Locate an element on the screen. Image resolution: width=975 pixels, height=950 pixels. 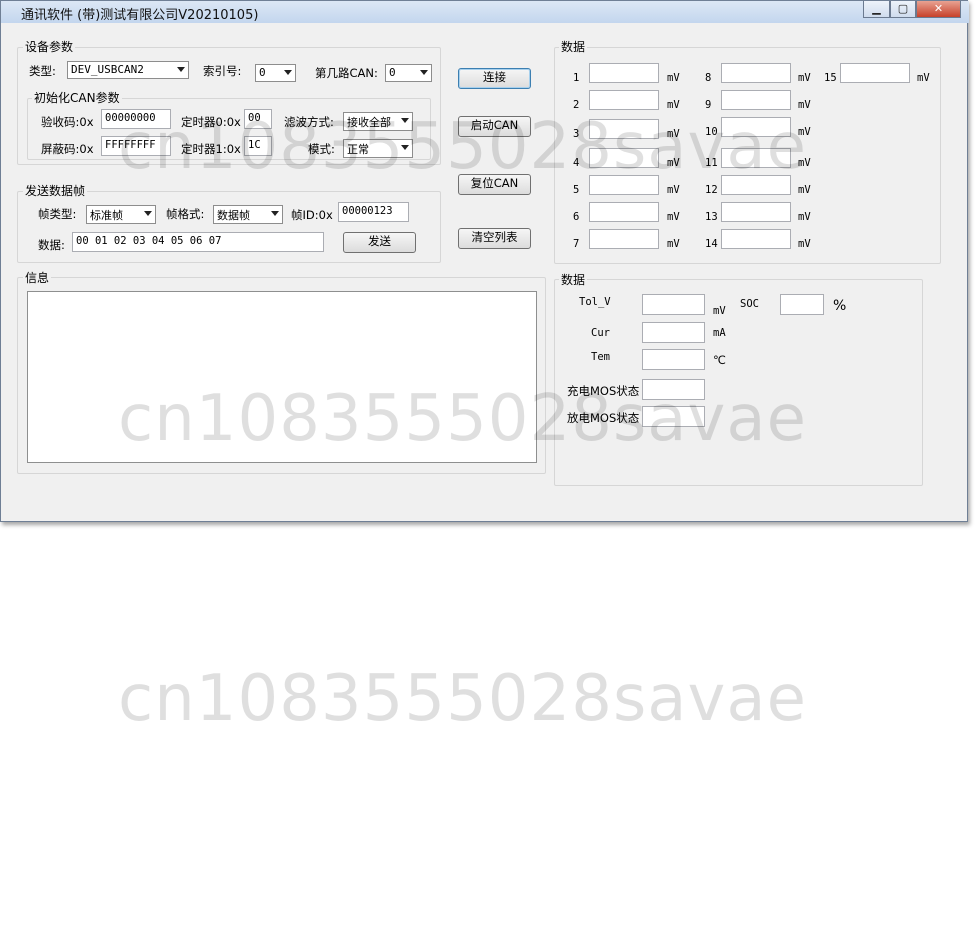
frame-format-select: 数据帧 is located at coordinates (248, 214).